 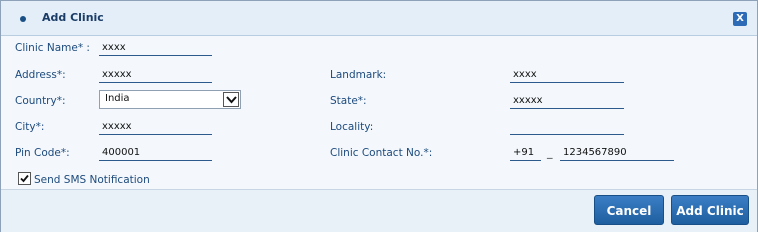 I want to click on pin-code-label: Pin Code*:, so click(x=42, y=153).